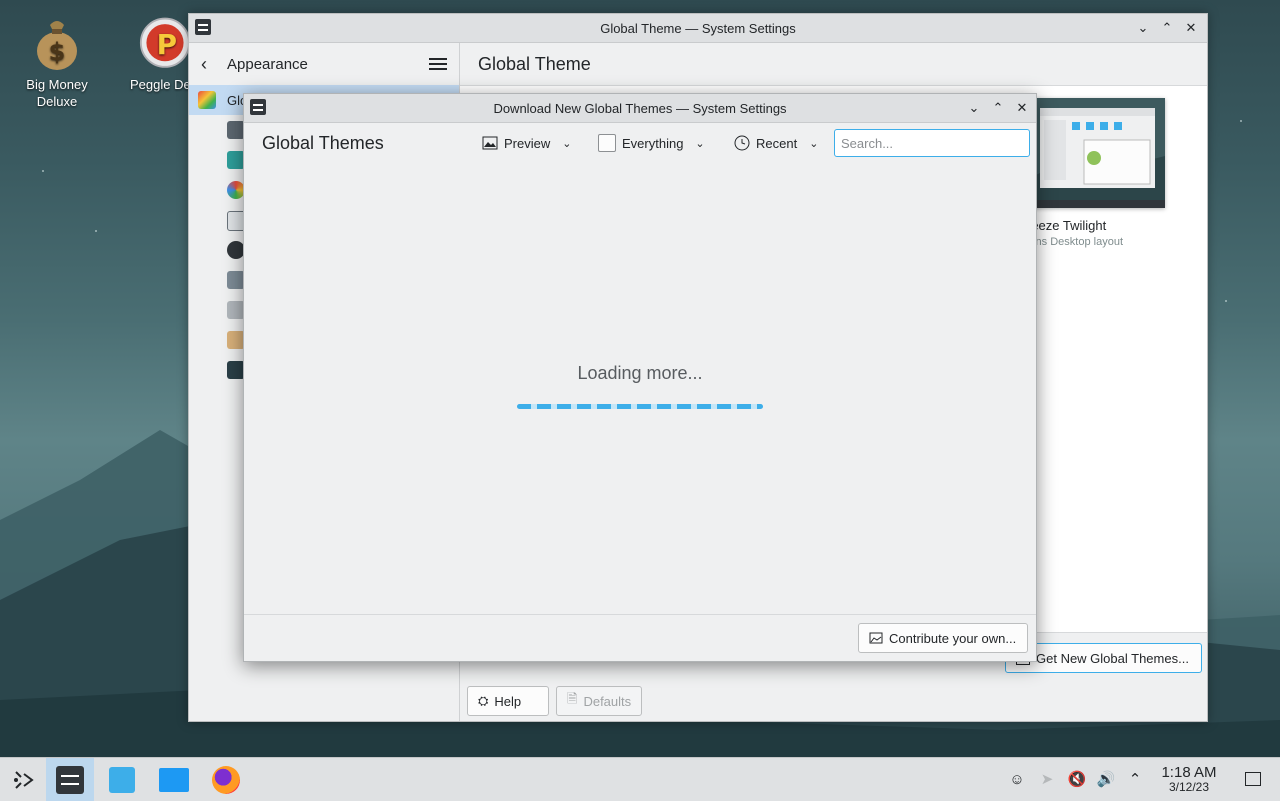 The height and width of the screenshot is (801, 1280). Describe the element at coordinates (932, 143) in the screenshot. I see `search-input` at that location.